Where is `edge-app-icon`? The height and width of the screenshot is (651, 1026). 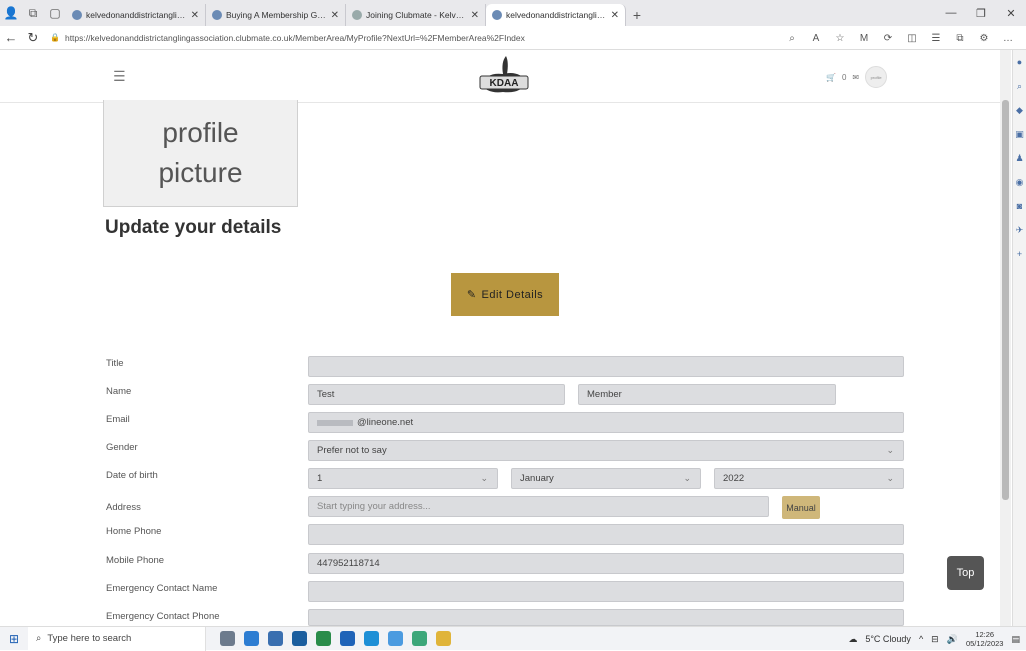 edge-app-icon is located at coordinates (371, 638).